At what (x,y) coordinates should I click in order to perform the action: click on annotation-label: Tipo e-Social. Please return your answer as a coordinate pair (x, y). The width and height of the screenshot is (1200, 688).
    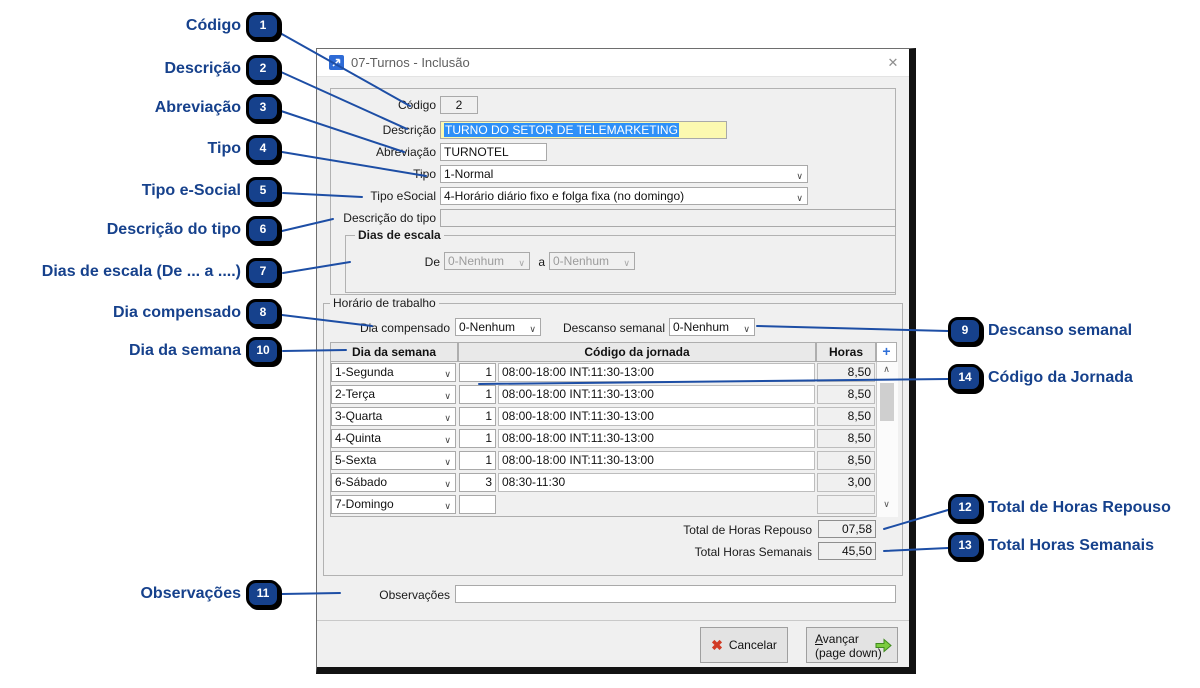
    Looking at the image, I should click on (191, 190).